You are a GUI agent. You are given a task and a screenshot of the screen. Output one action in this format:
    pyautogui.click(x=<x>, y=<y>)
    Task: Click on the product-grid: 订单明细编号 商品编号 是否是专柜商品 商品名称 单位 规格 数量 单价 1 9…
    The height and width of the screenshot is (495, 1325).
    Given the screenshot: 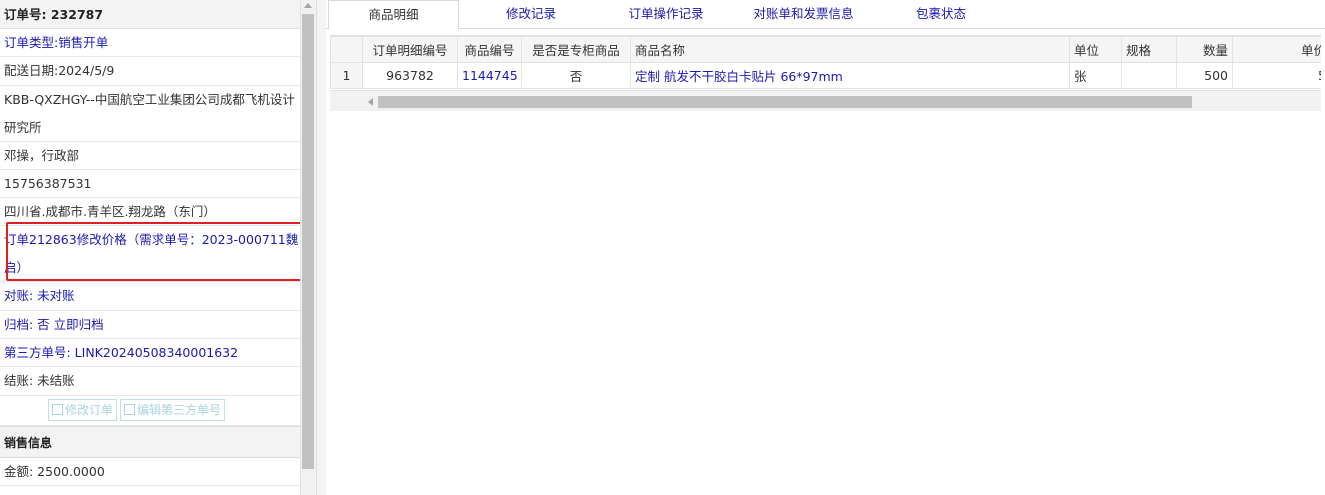 What is the action you would take?
    pyautogui.click(x=825, y=62)
    